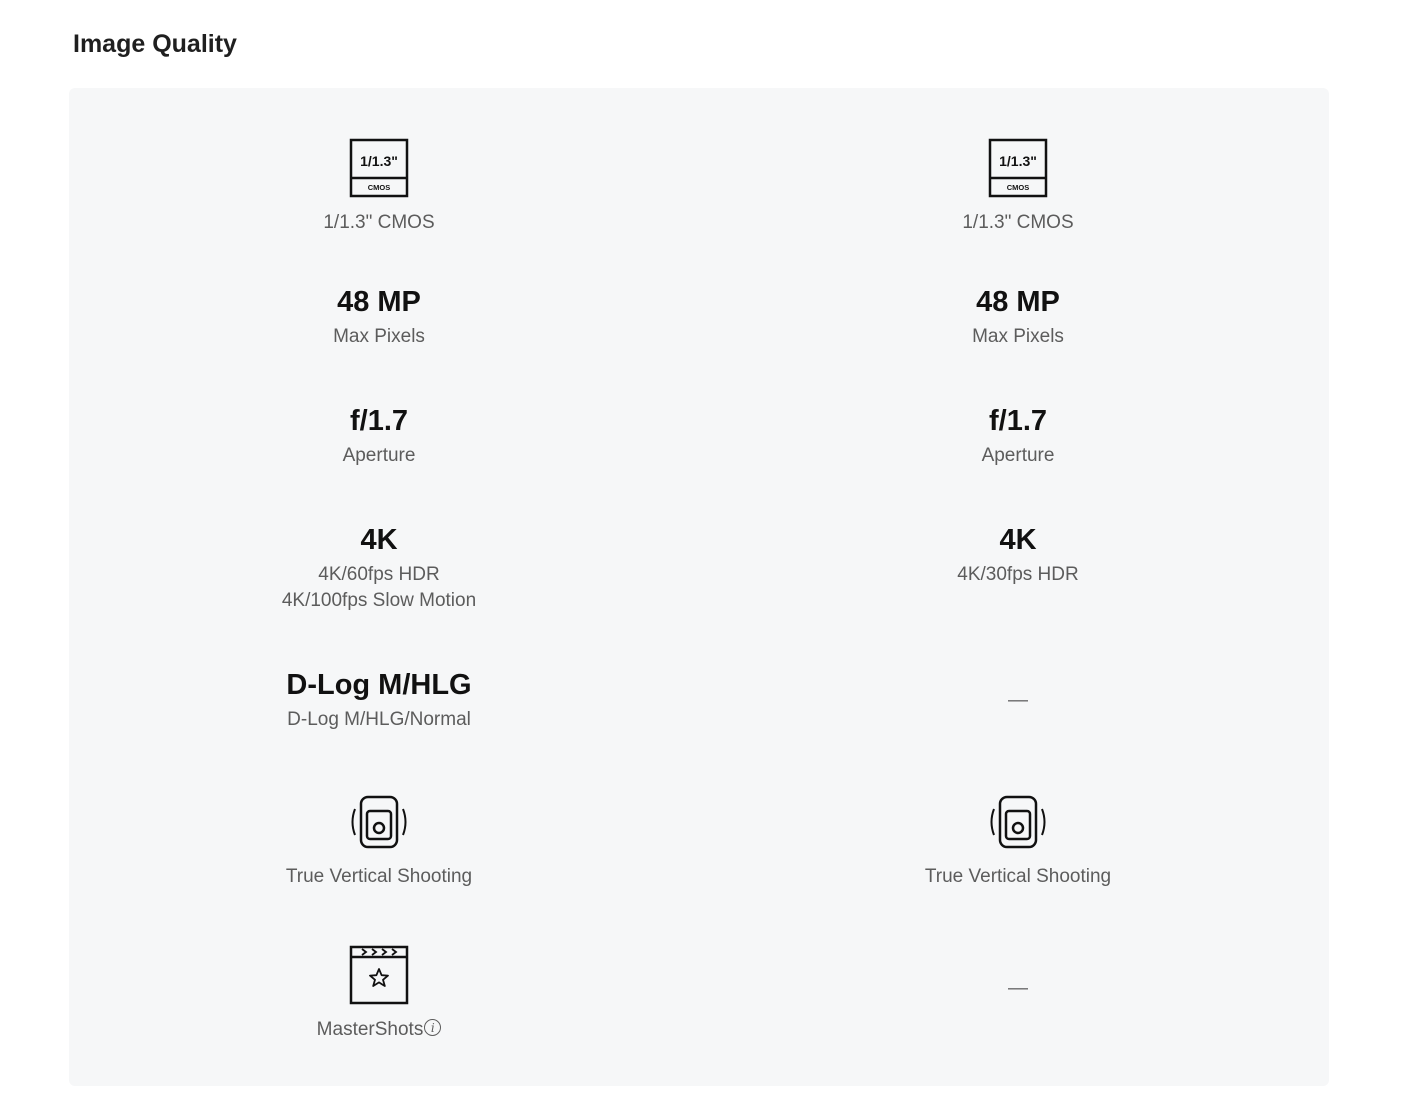 Image resolution: width=1401 pixels, height=1095 pixels. I want to click on color-profile-spec-left: D-Log M/HLG D-Log M/HLG/Normal, so click(379, 701).